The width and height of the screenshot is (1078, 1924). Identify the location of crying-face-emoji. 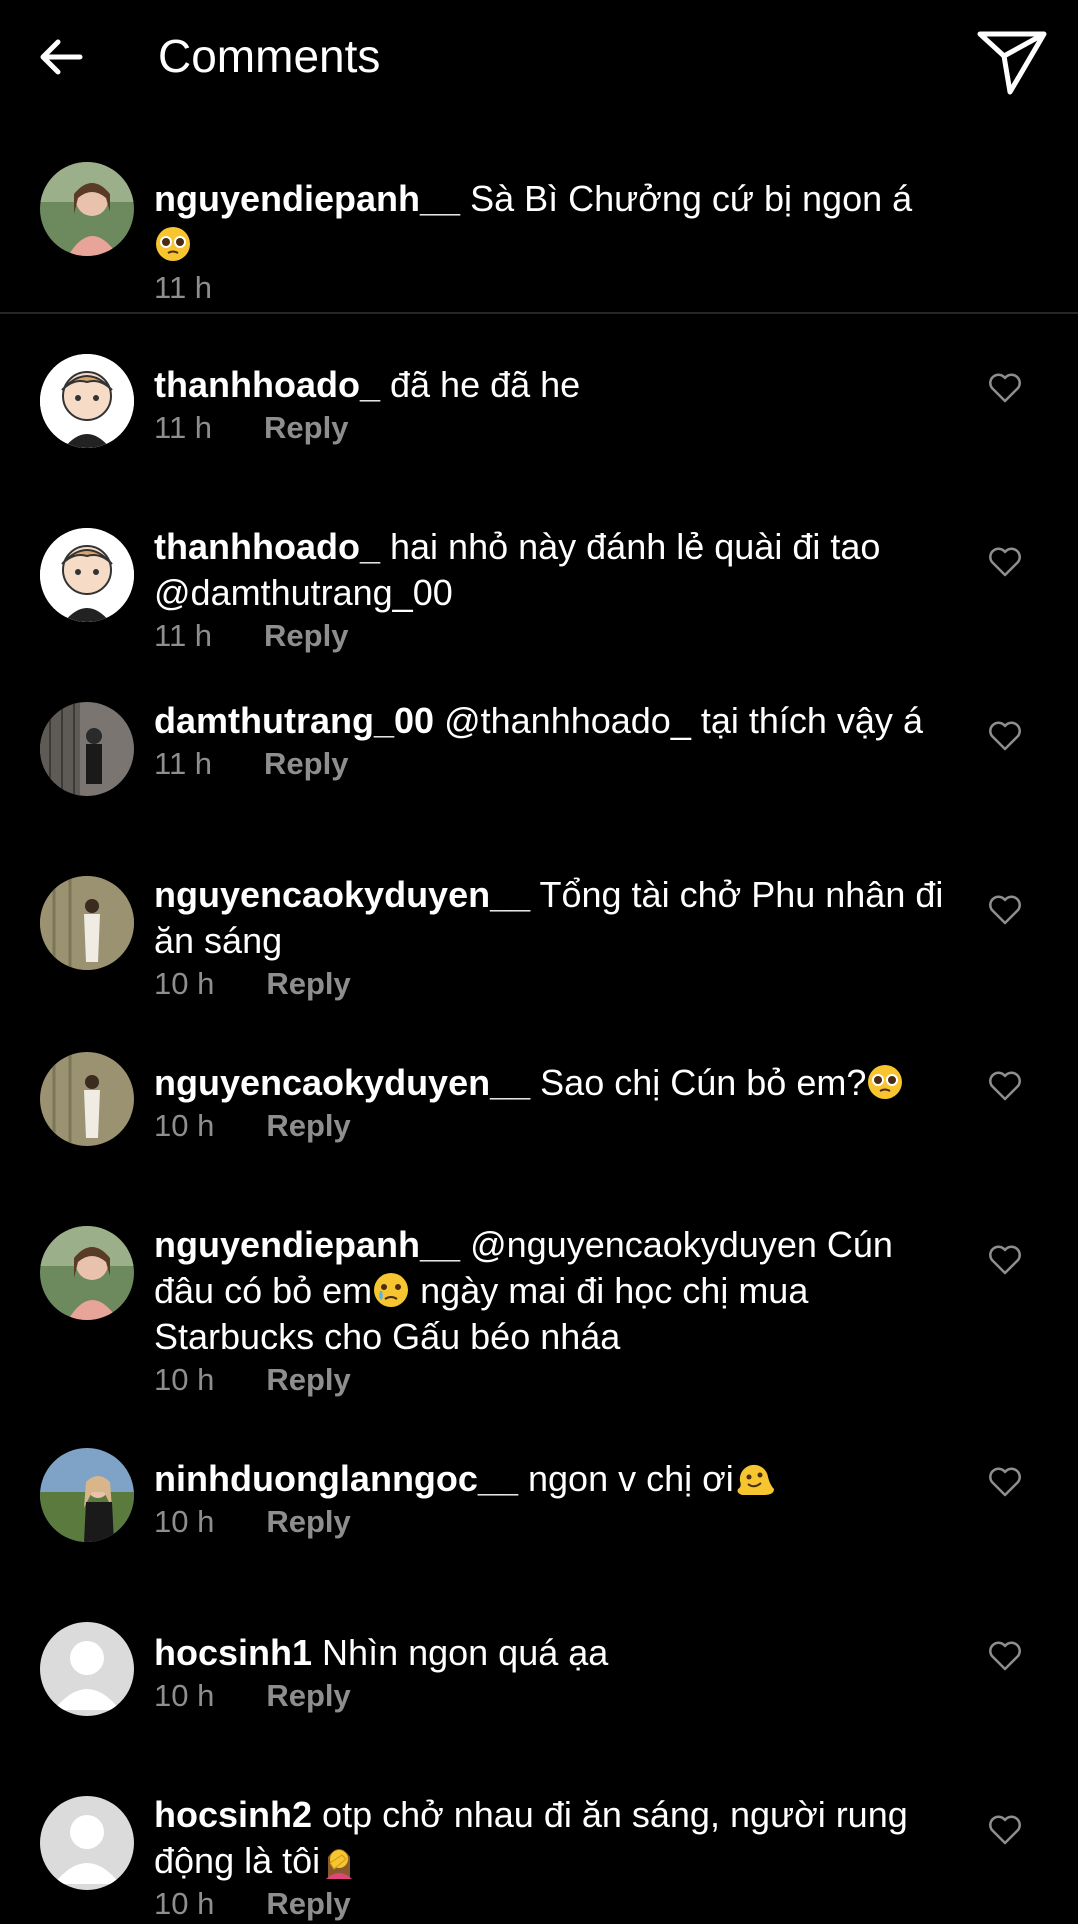
(391, 1290).